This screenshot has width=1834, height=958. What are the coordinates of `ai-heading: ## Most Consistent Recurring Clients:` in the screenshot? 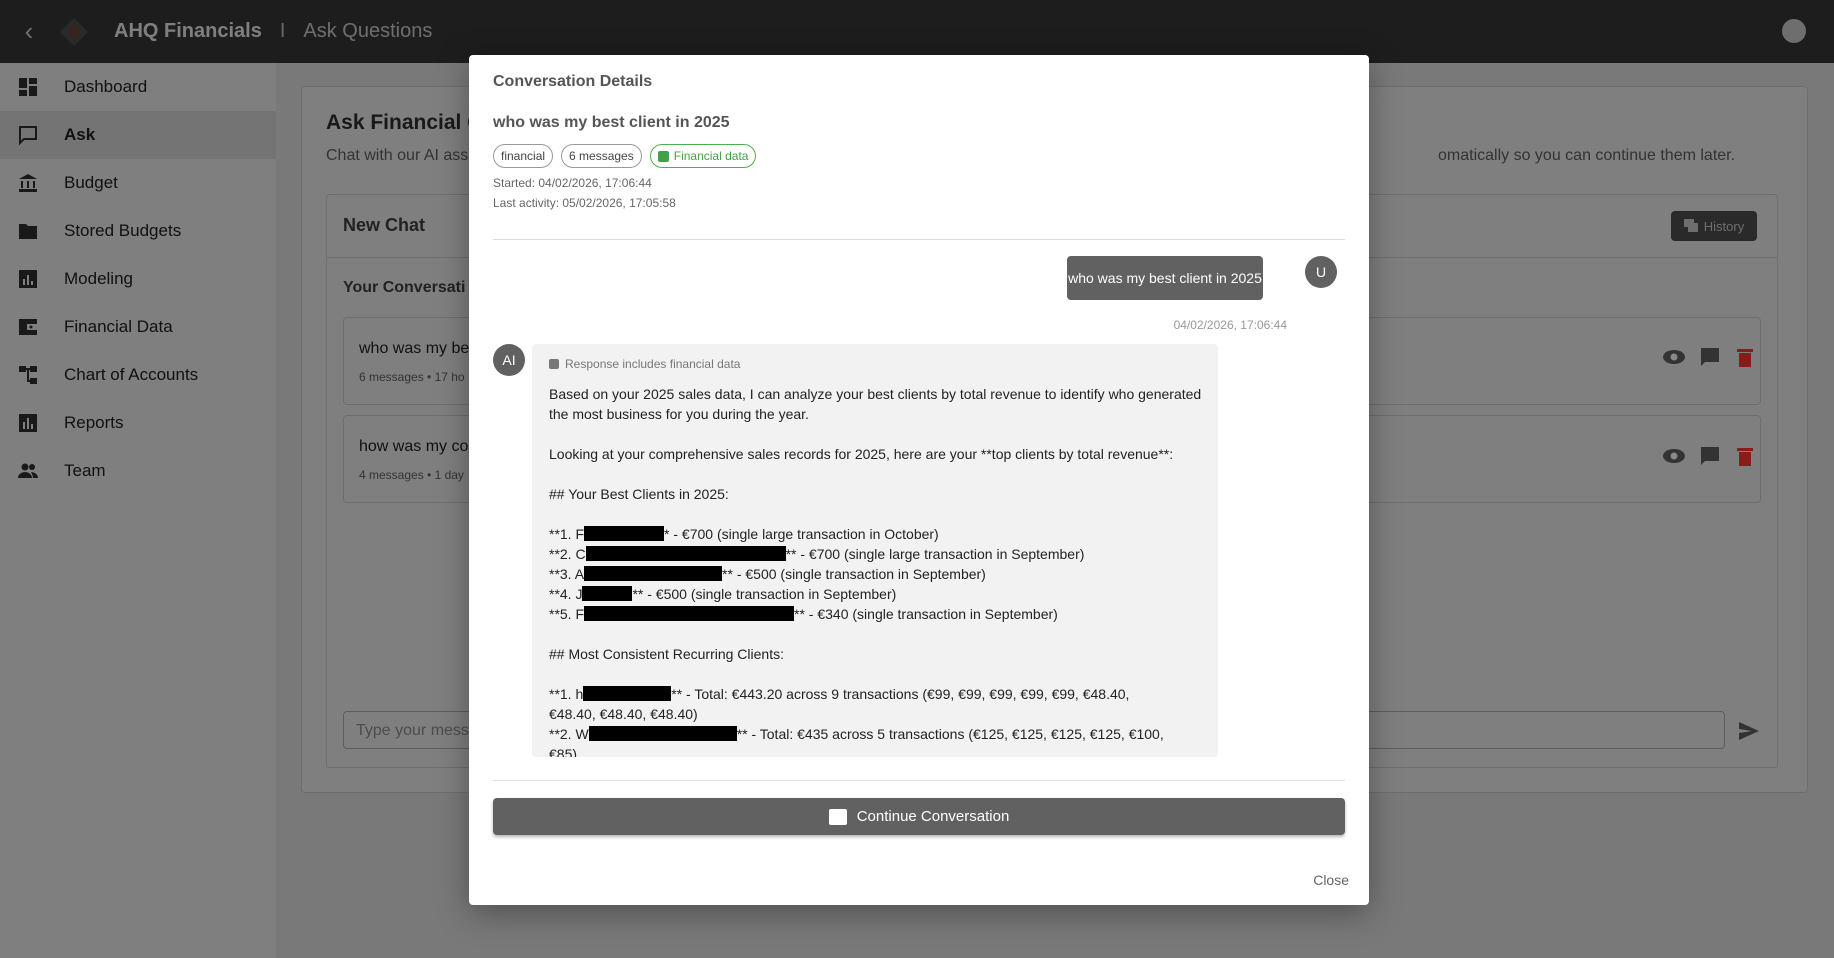 It's located at (666, 654).